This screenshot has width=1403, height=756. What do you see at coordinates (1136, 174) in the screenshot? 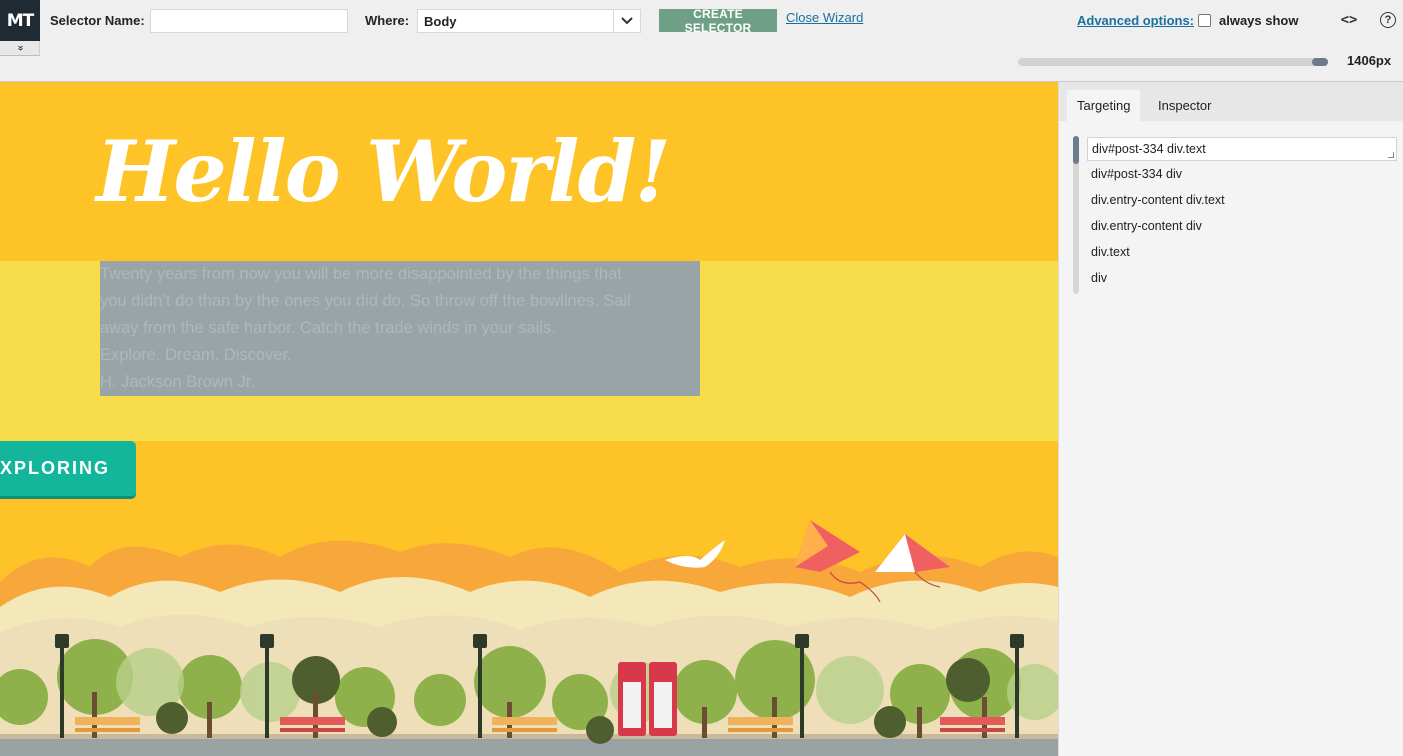
I see `selector-suggestion: div#post-334 div` at bounding box center [1136, 174].